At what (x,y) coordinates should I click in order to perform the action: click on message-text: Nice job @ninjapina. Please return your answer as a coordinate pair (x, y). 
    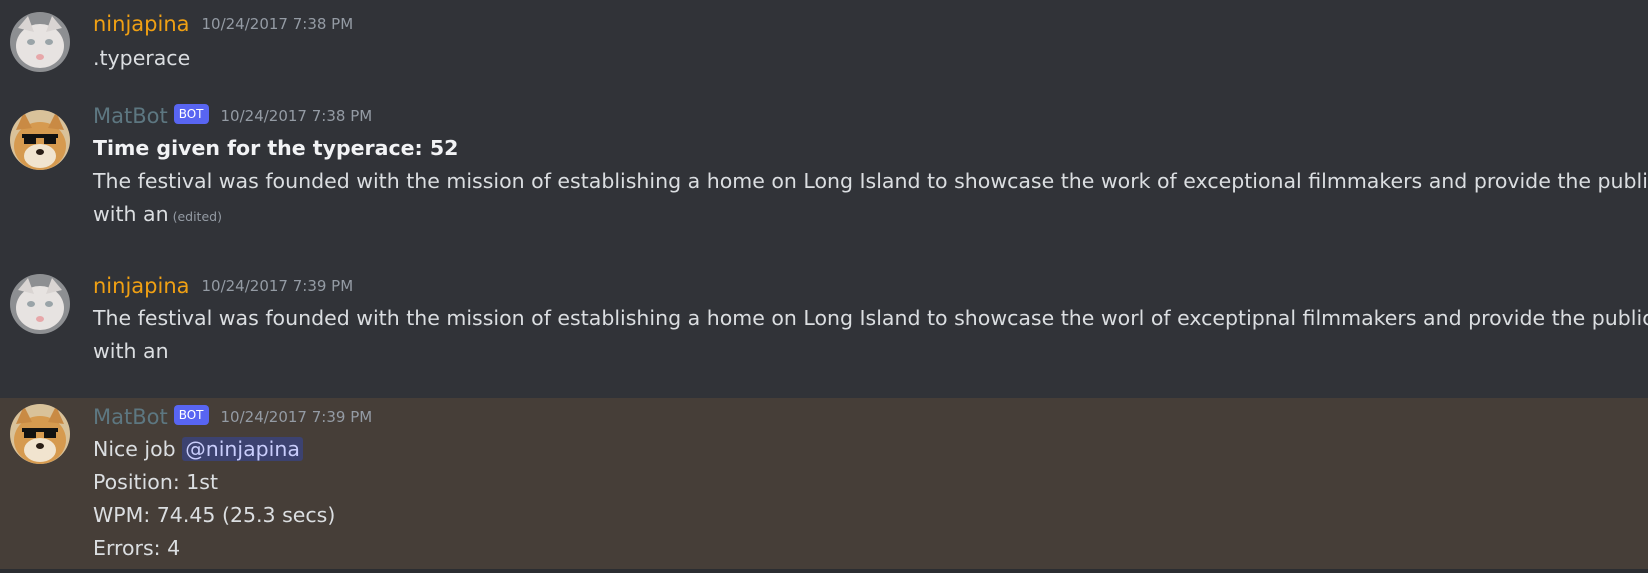
    Looking at the image, I should click on (198, 449).